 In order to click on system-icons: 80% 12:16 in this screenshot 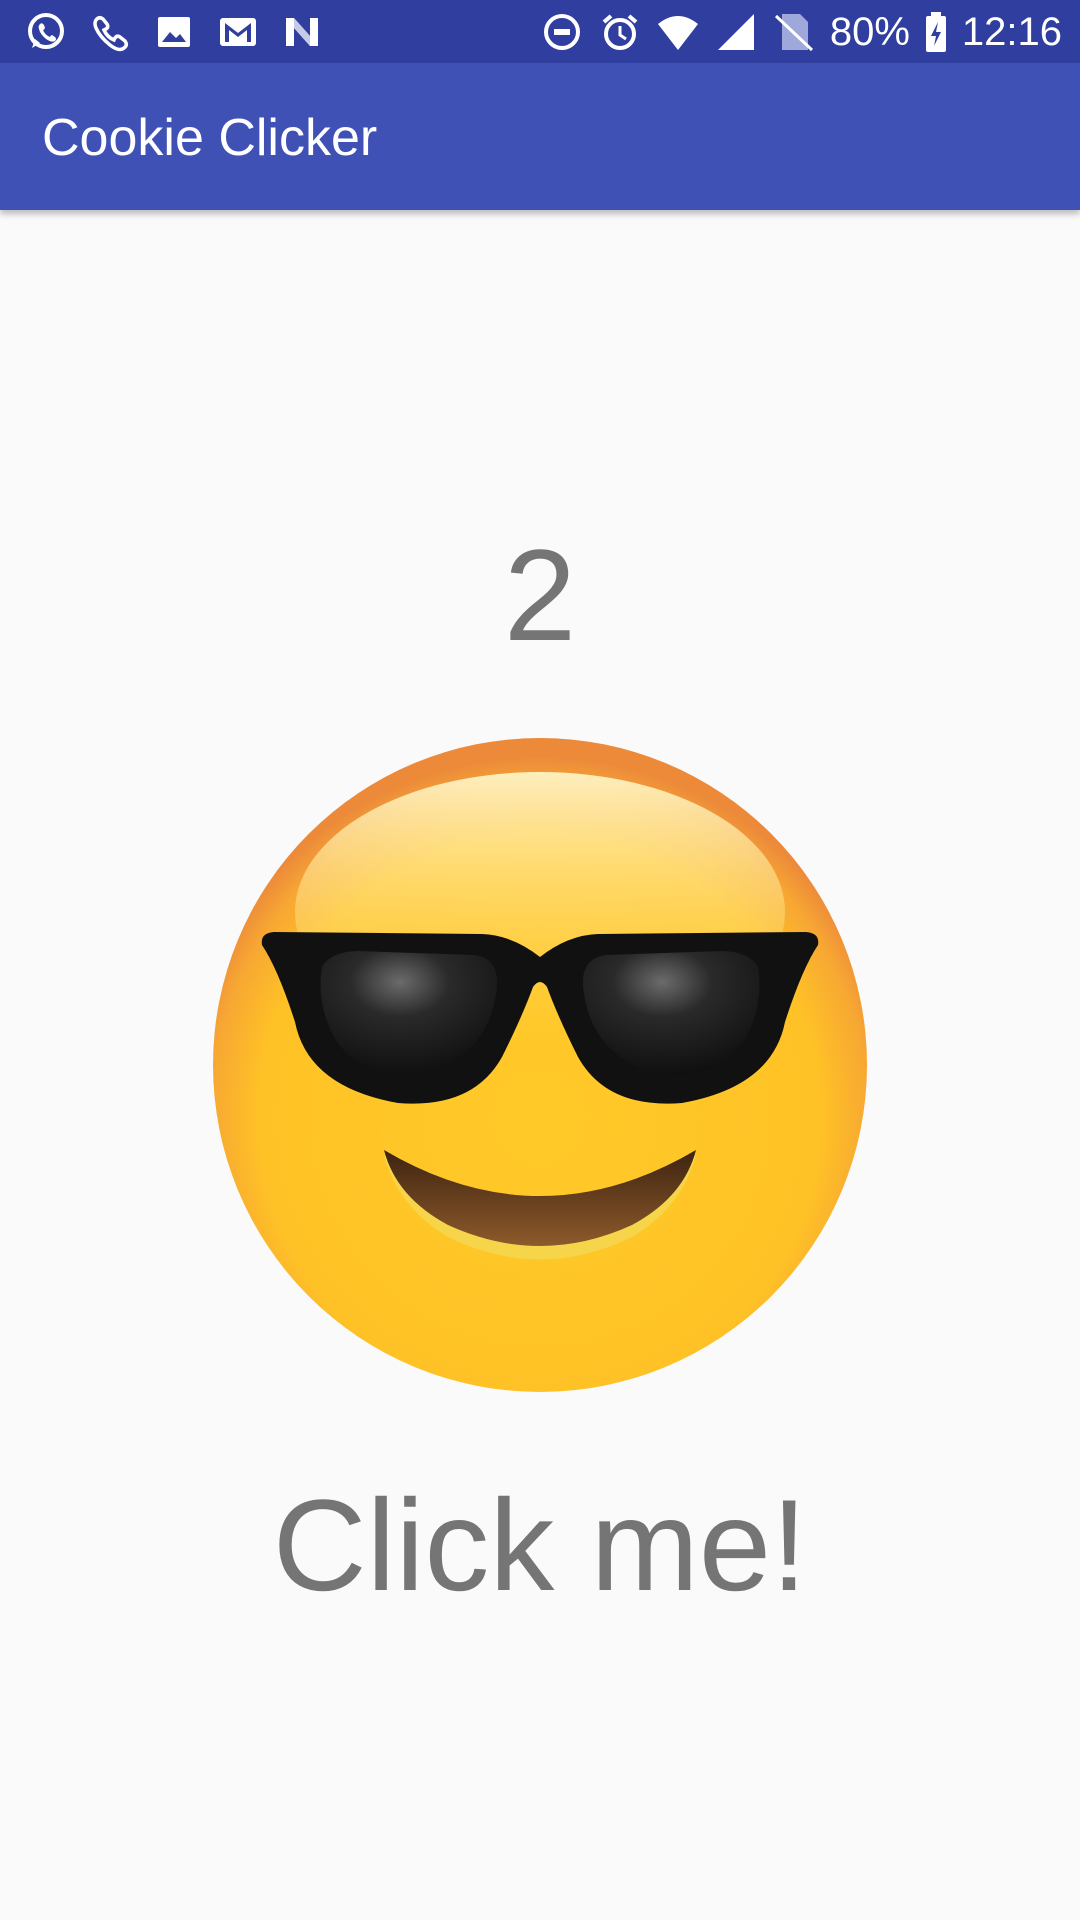, I will do `click(801, 32)`.